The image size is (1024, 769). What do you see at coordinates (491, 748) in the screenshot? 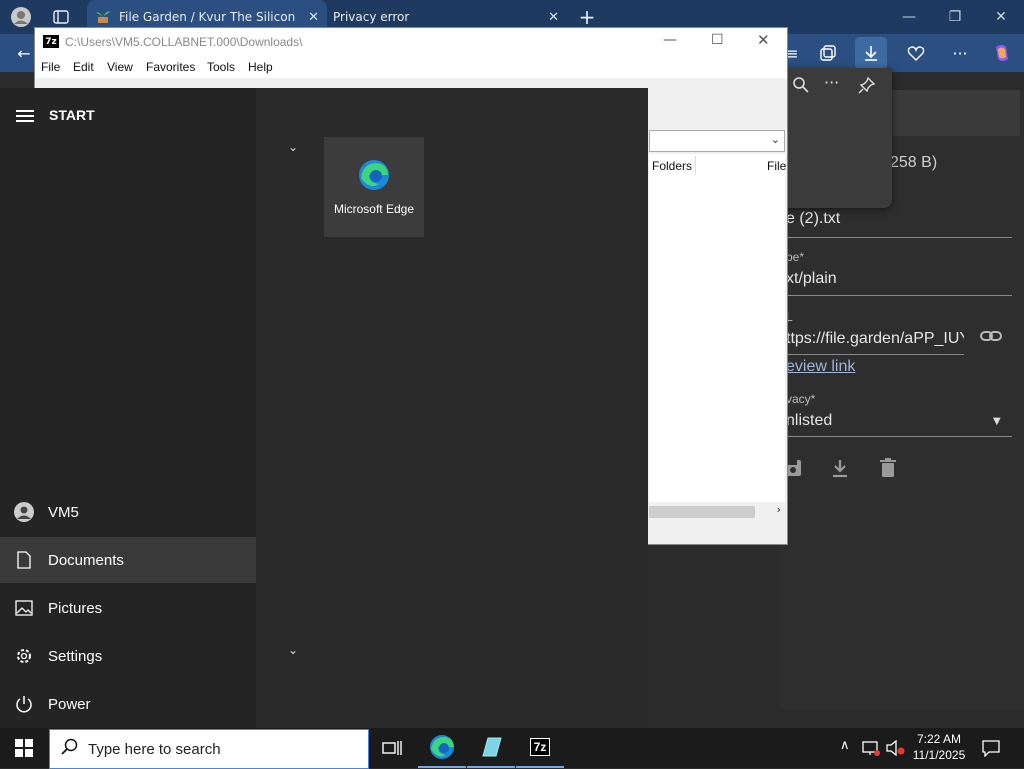
I see `taskbar-notepad-icon` at bounding box center [491, 748].